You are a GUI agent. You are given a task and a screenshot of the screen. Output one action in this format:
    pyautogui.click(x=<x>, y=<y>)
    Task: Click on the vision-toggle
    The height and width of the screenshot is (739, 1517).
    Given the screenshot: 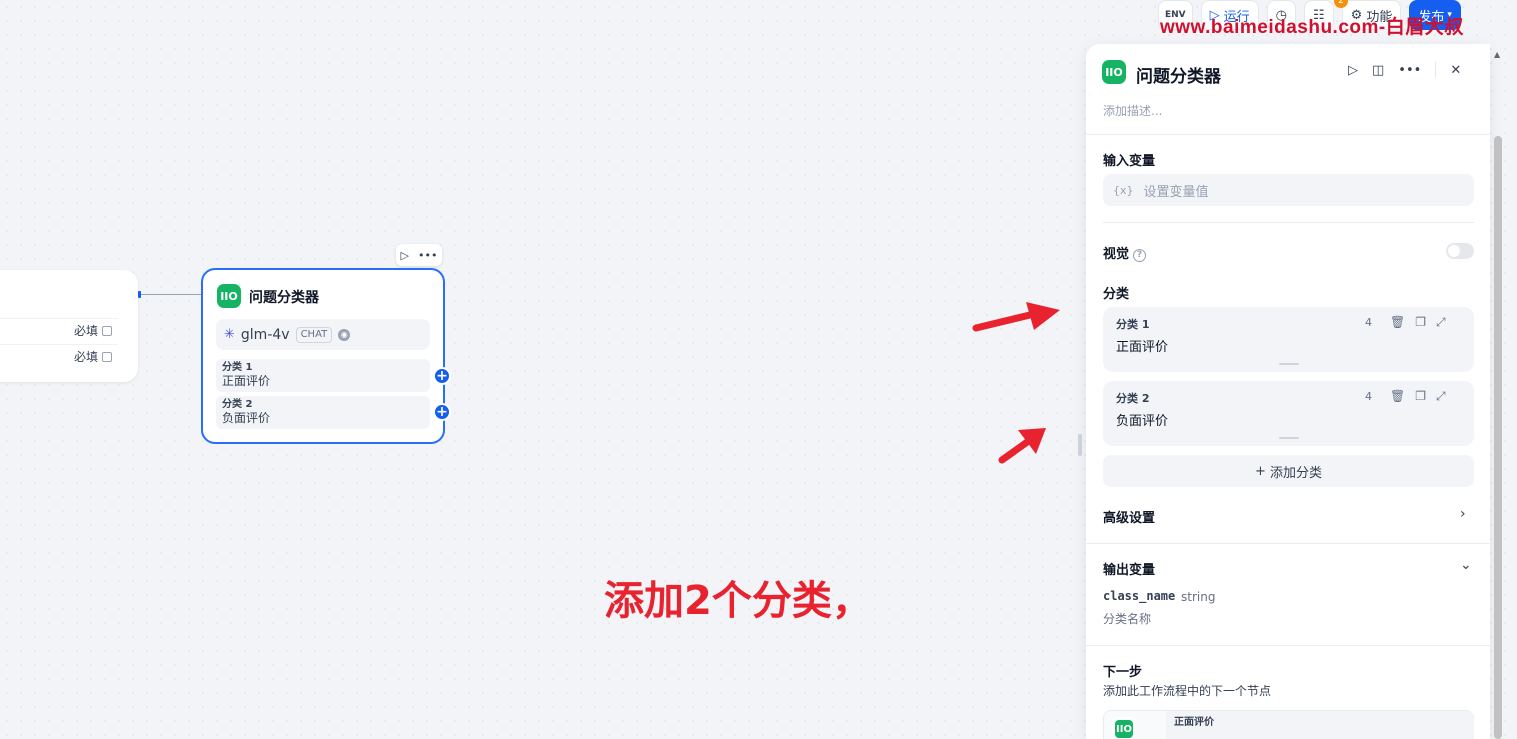 What is the action you would take?
    pyautogui.click(x=1460, y=251)
    